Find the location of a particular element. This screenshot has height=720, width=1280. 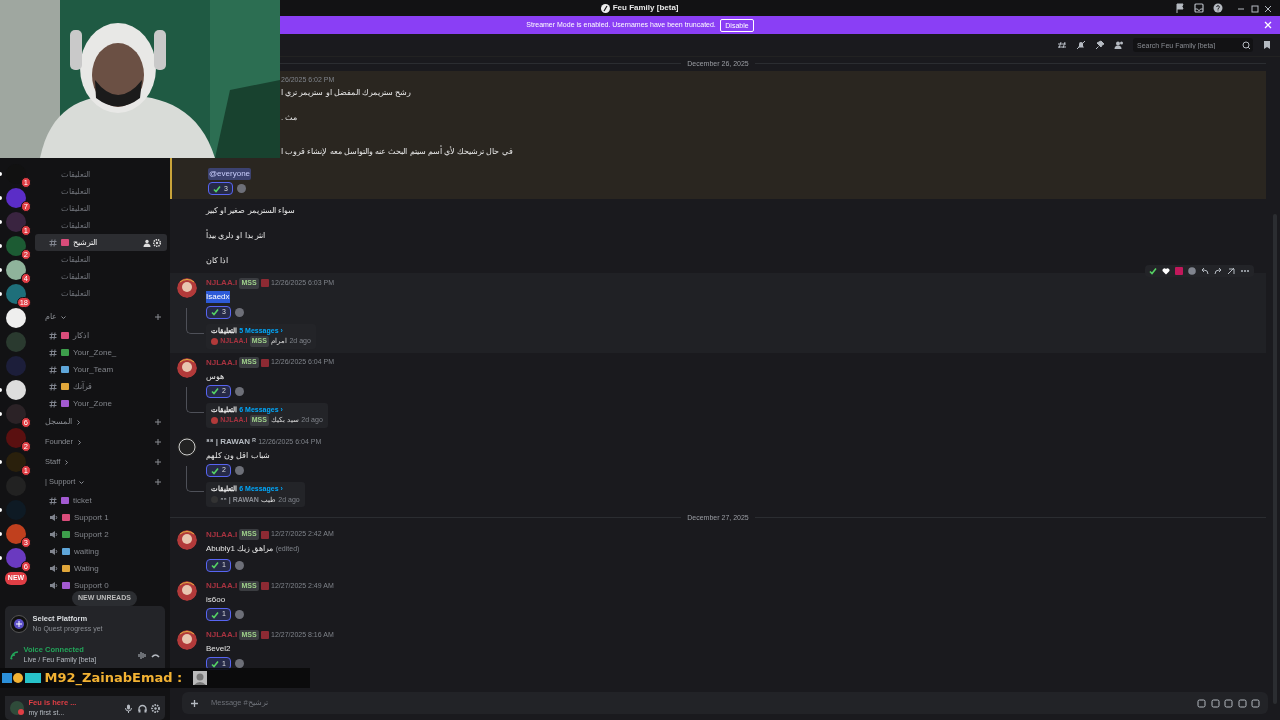

channel-item: Wating is located at coordinates (101, 568).